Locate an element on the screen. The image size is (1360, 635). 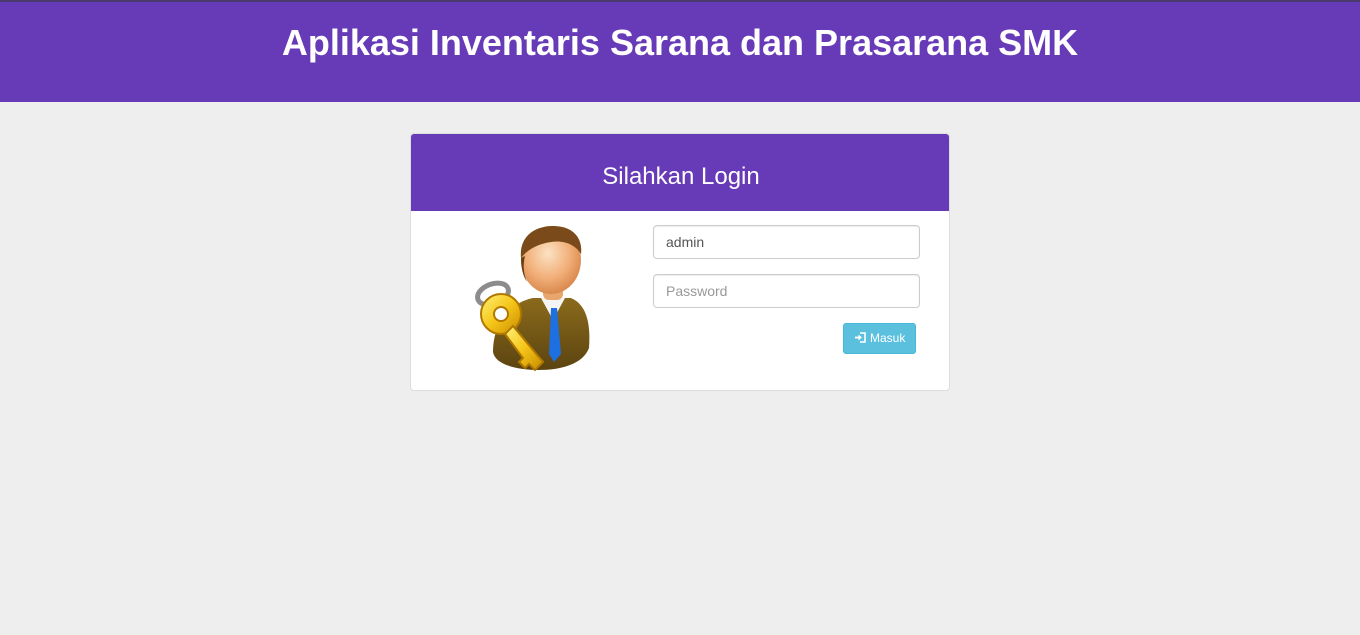
log-in-icon is located at coordinates (860, 337).